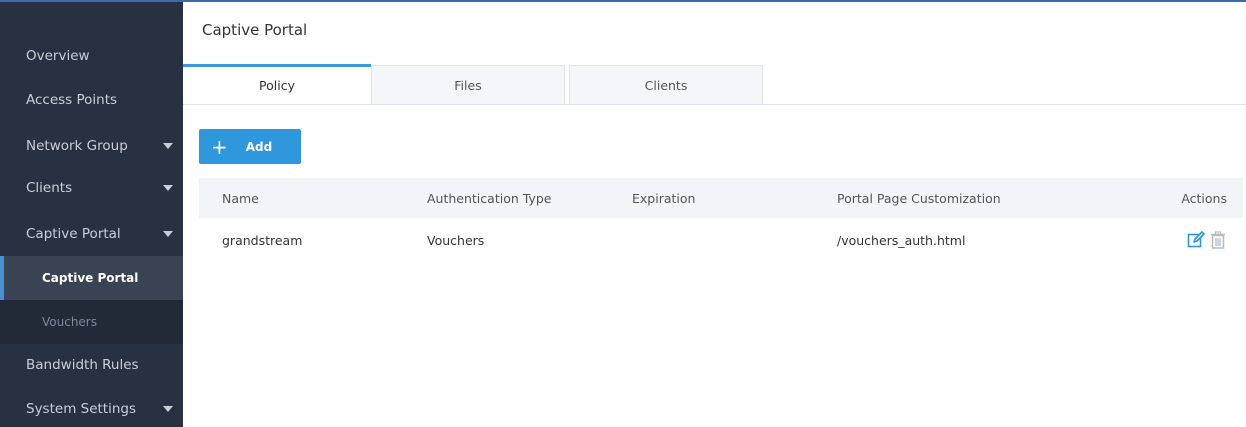  Describe the element at coordinates (259, 146) in the screenshot. I see `add-button-label: Add` at that location.